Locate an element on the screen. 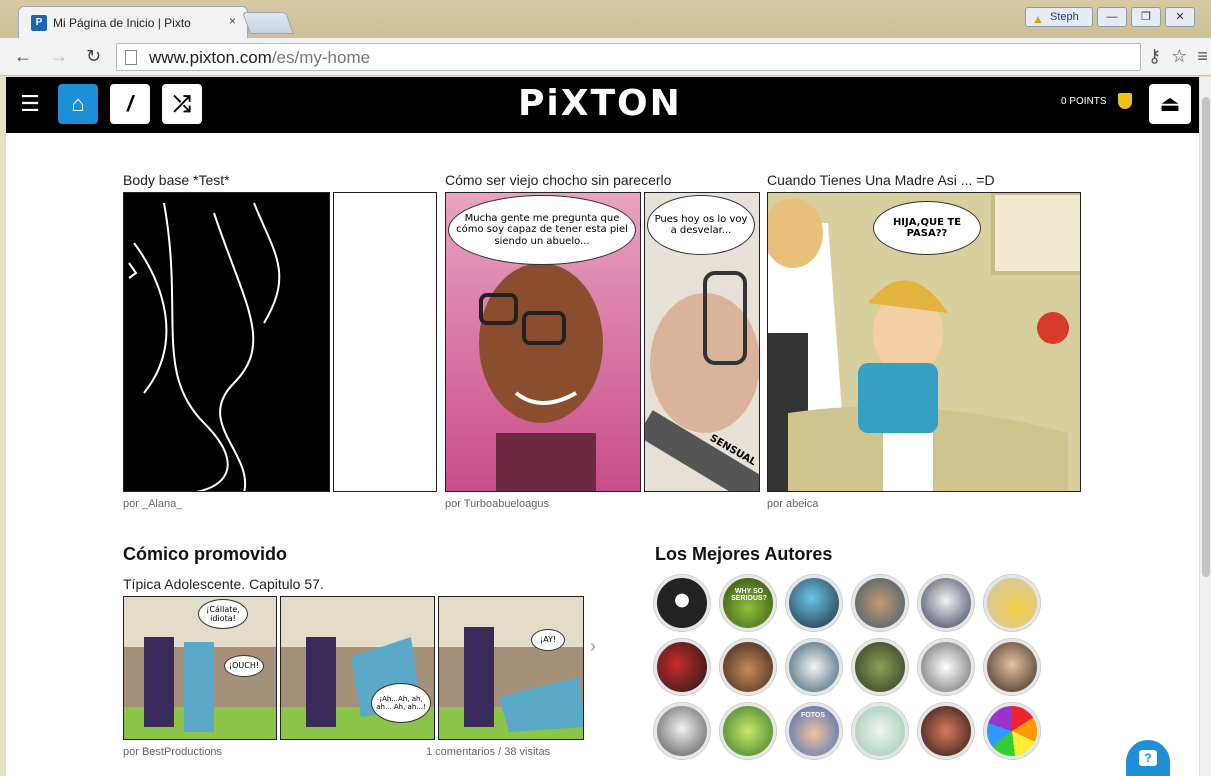 The width and height of the screenshot is (1211, 776). warning-icon: ▲ is located at coordinates (1038, 19).